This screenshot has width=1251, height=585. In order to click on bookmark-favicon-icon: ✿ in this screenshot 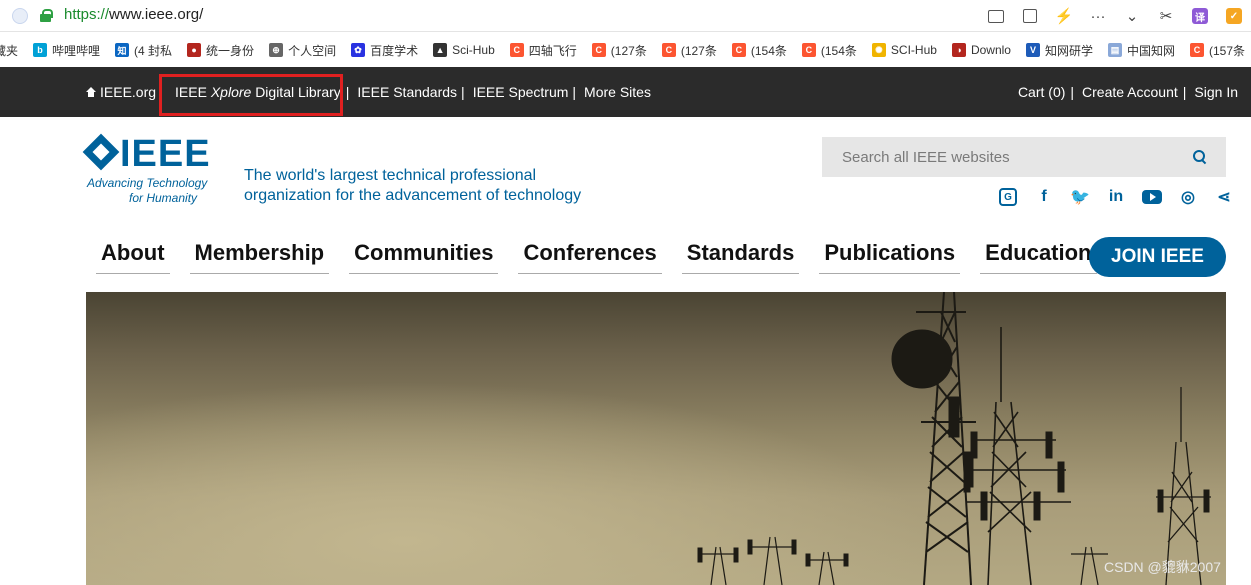, I will do `click(358, 50)`.